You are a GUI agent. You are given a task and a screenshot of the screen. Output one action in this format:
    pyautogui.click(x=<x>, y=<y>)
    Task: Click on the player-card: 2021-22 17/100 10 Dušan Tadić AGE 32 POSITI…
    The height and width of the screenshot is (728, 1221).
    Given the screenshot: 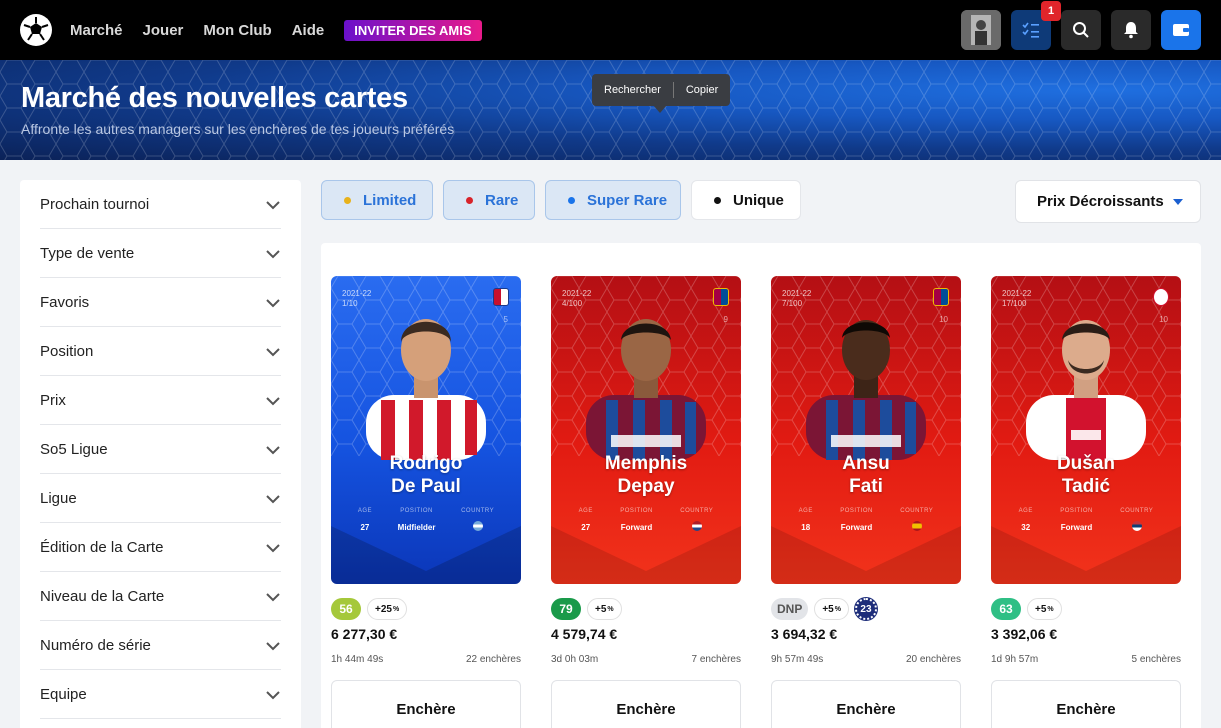 What is the action you would take?
    pyautogui.click(x=1086, y=430)
    